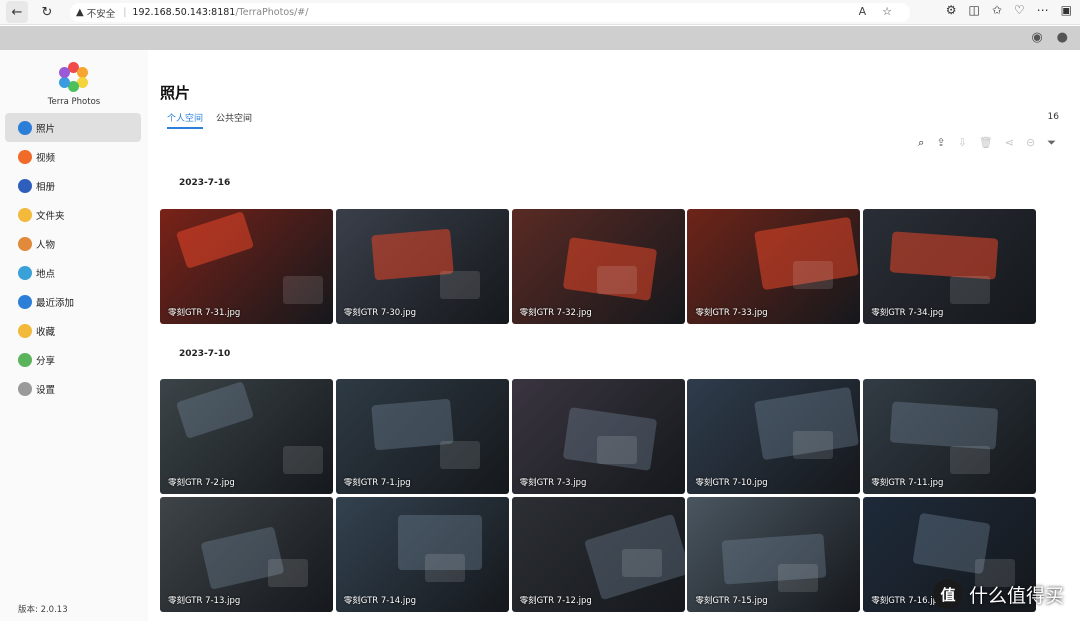  Describe the element at coordinates (73, 388) in the screenshot. I see `sidebar-item-gear: 设置` at that location.